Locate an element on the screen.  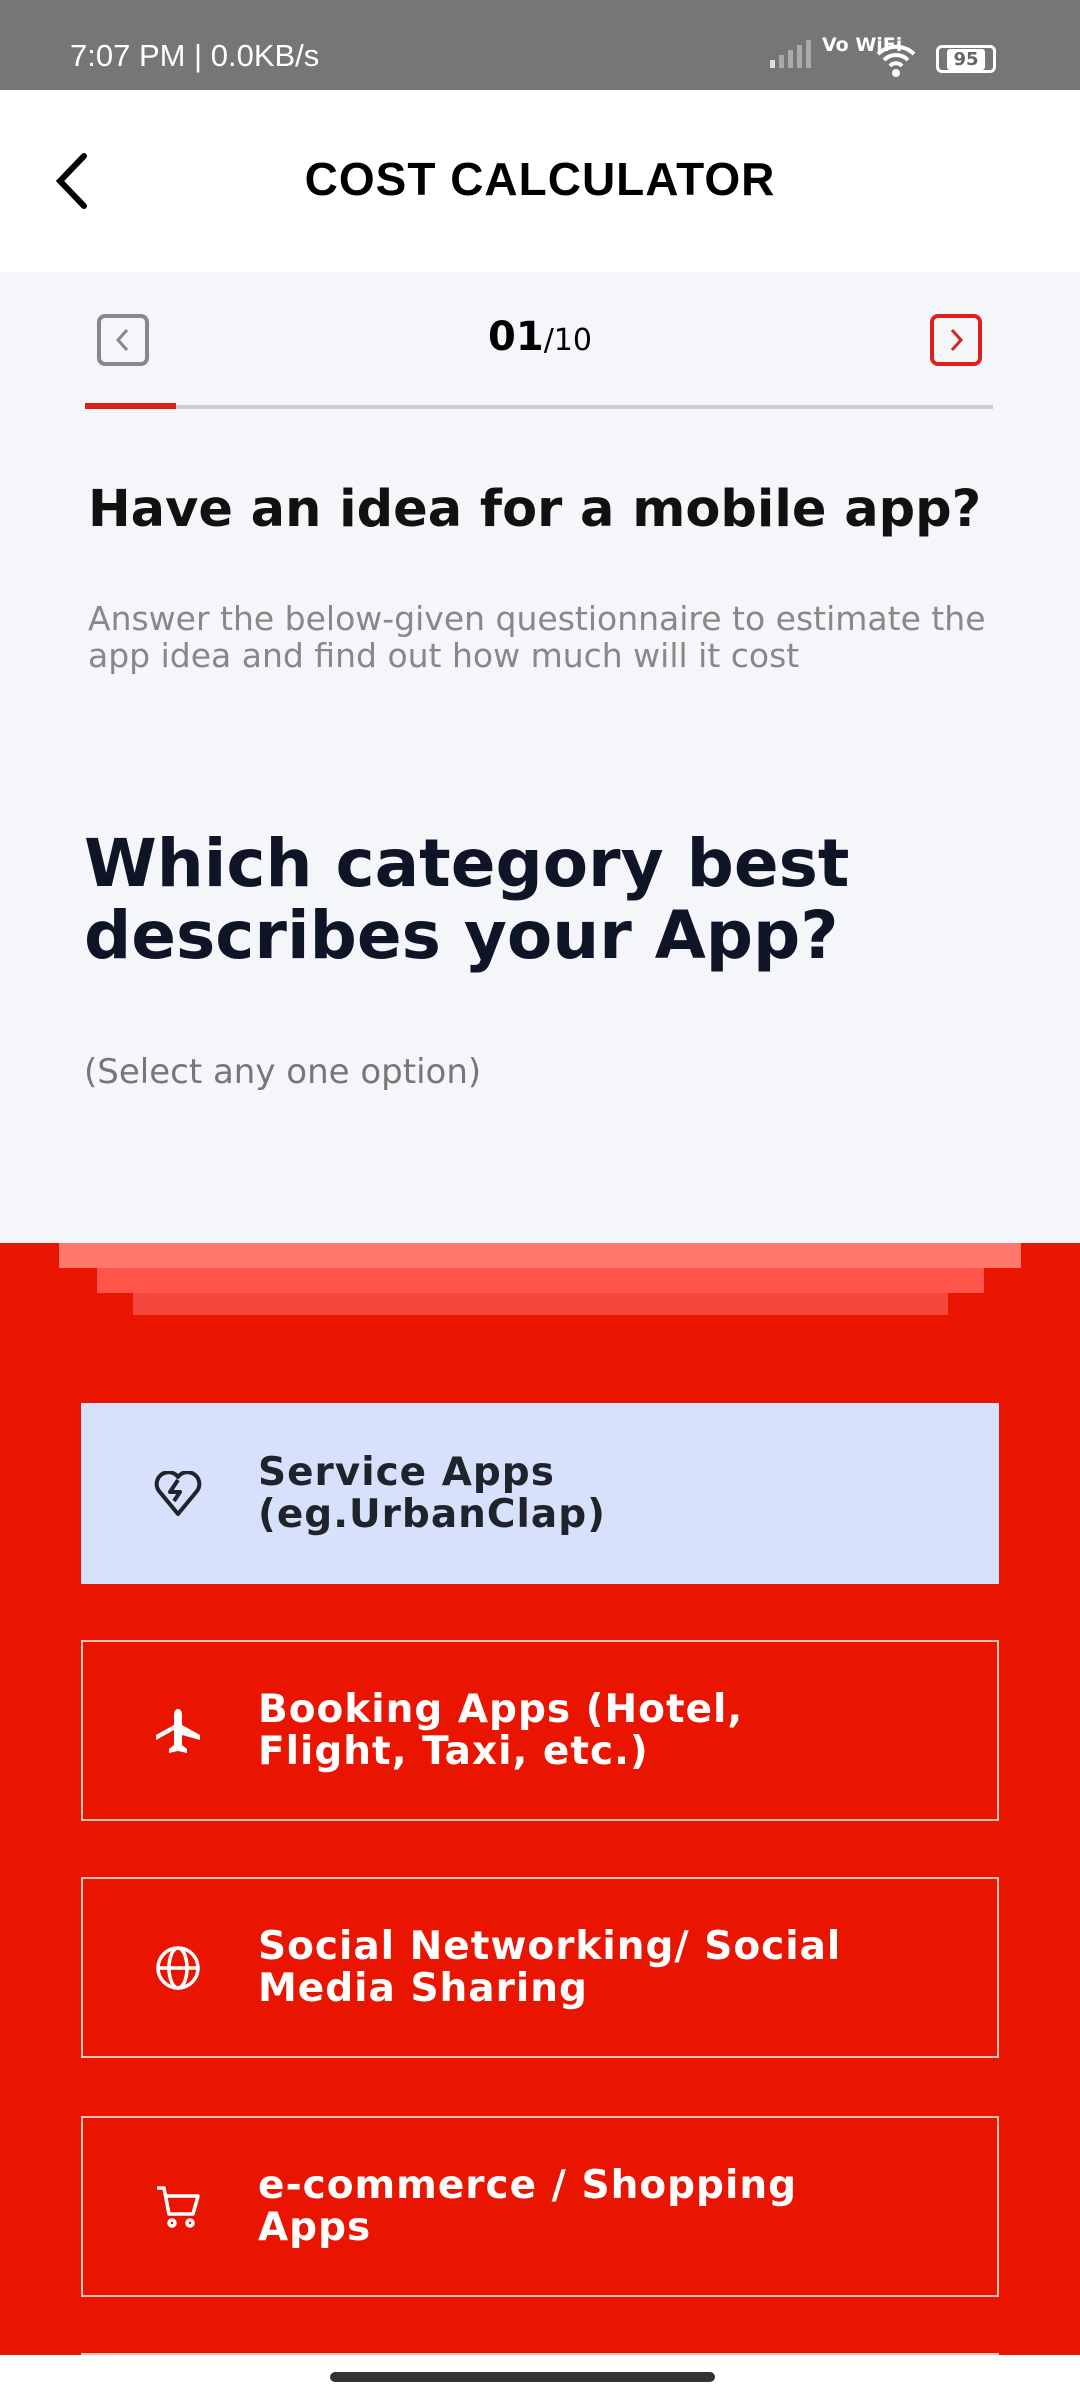
battery-level: 95 is located at coordinates (966, 59).